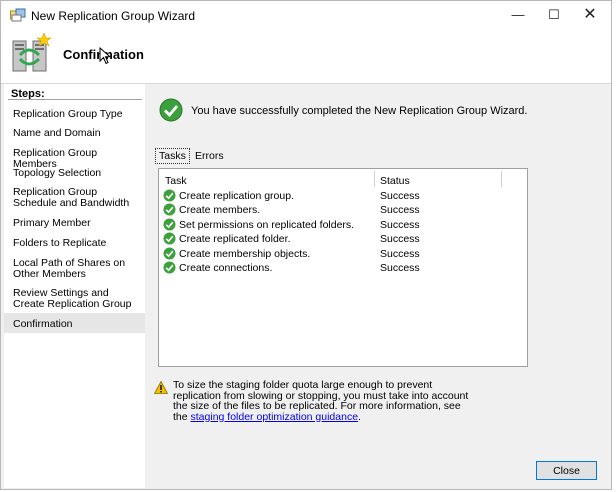 The height and width of the screenshot is (492, 616). I want to click on task-name: Set permissions on replicated folders., so click(267, 225).